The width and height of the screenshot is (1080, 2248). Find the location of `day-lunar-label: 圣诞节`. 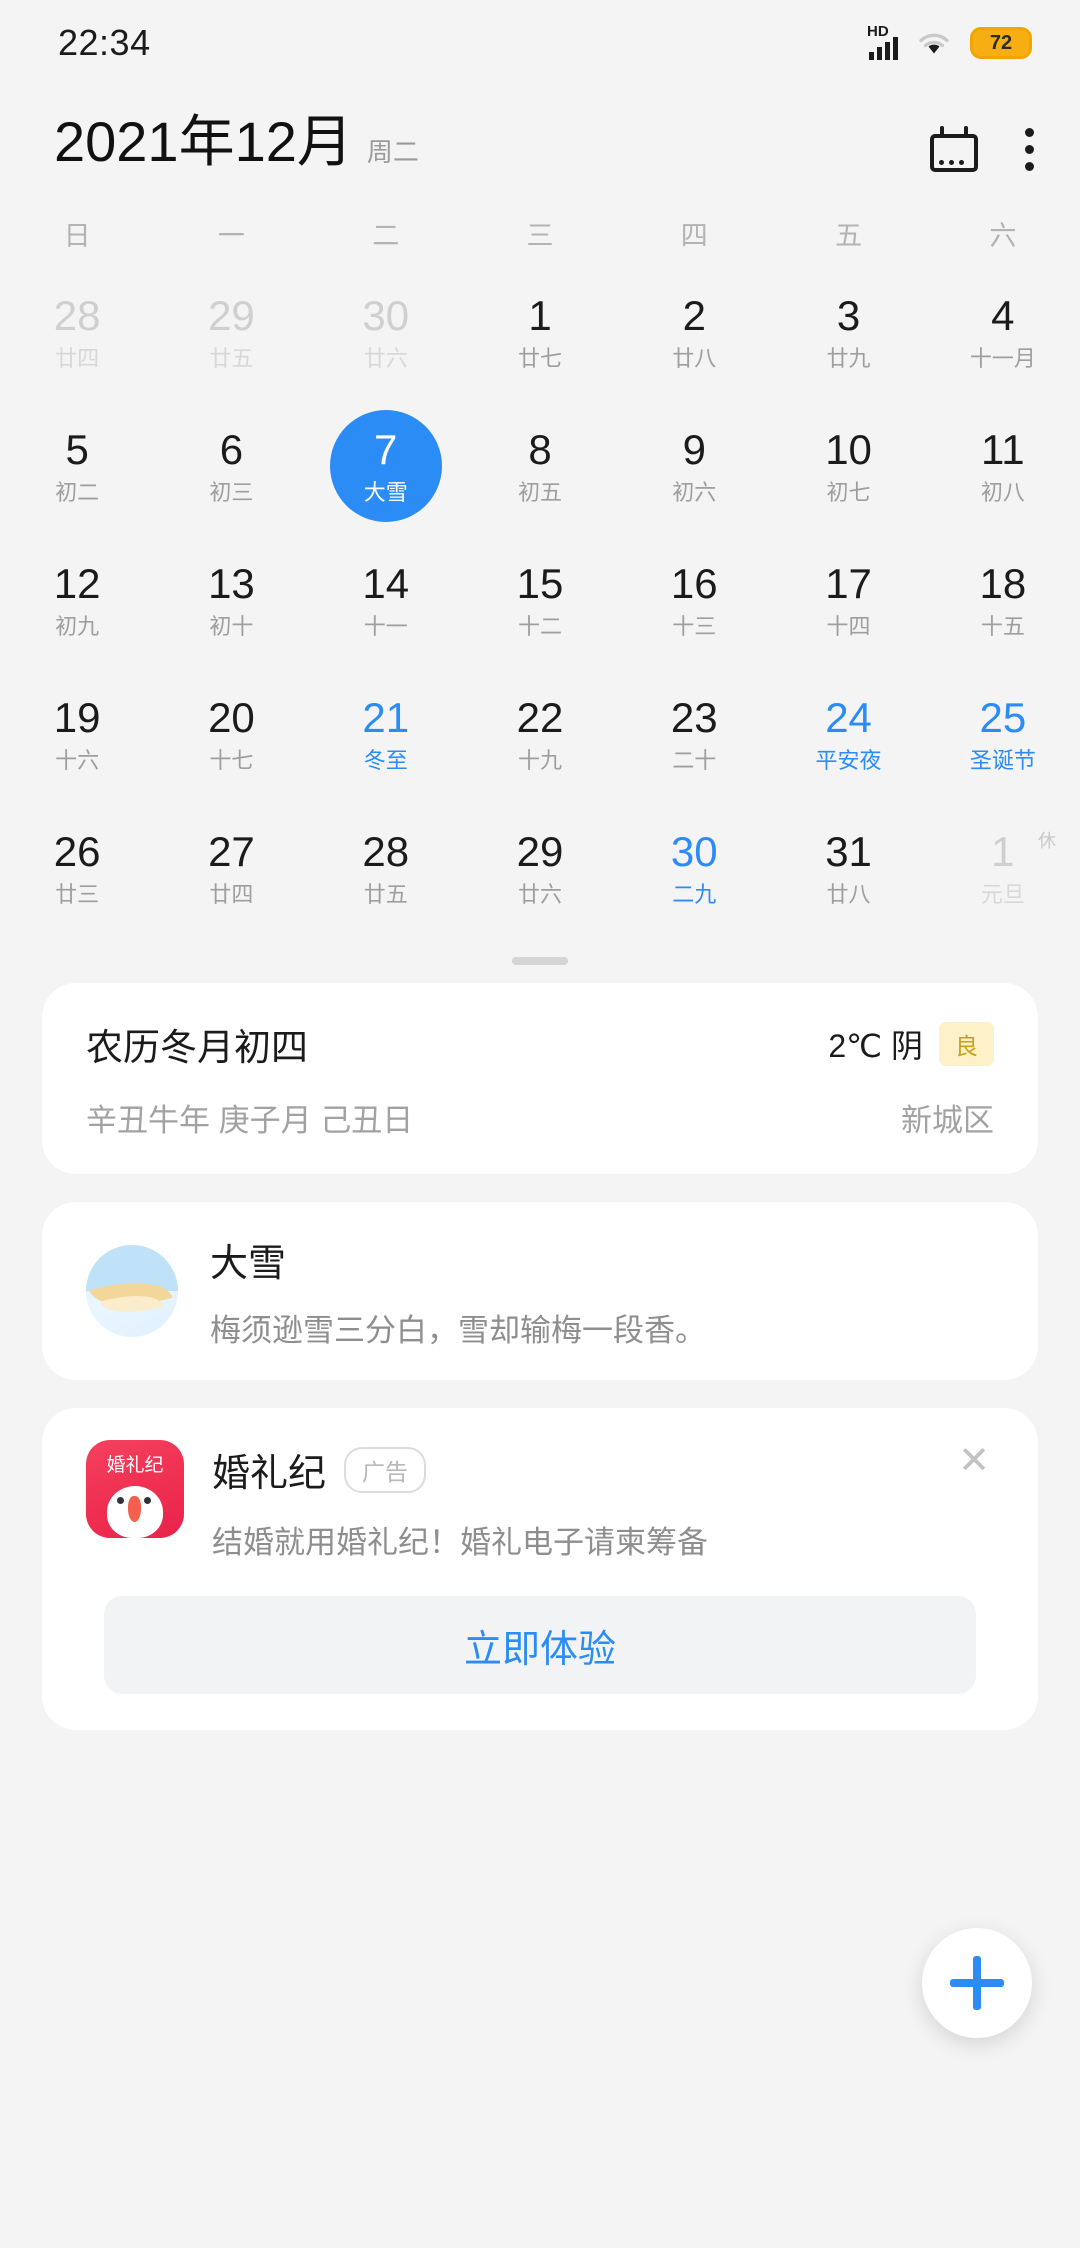

day-lunar-label: 圣诞节 is located at coordinates (1002, 760).